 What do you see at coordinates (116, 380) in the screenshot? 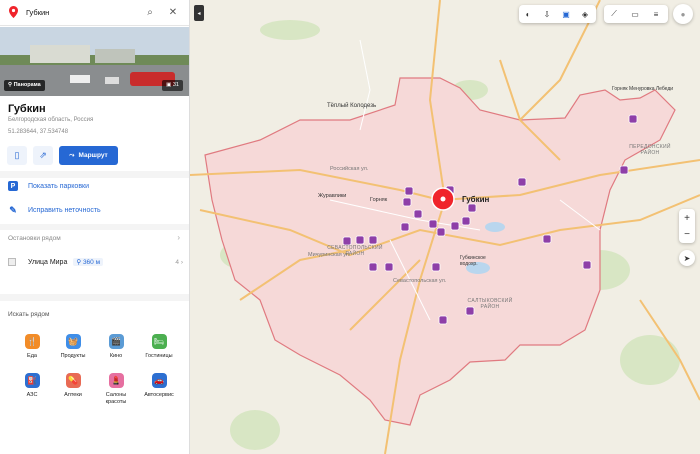
I see `lips-icon: 💄` at bounding box center [116, 380].